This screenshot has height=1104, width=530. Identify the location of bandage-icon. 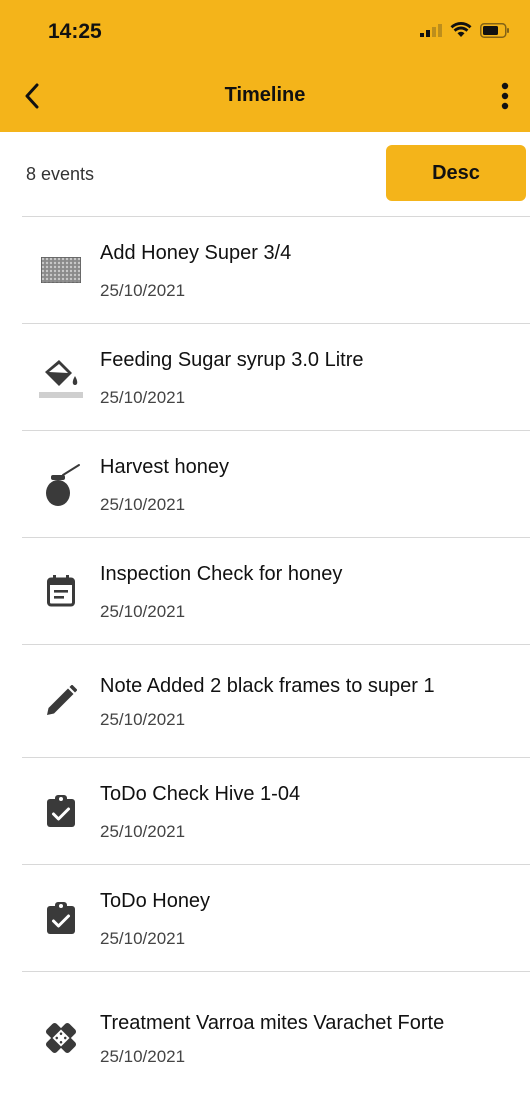
(61, 1038).